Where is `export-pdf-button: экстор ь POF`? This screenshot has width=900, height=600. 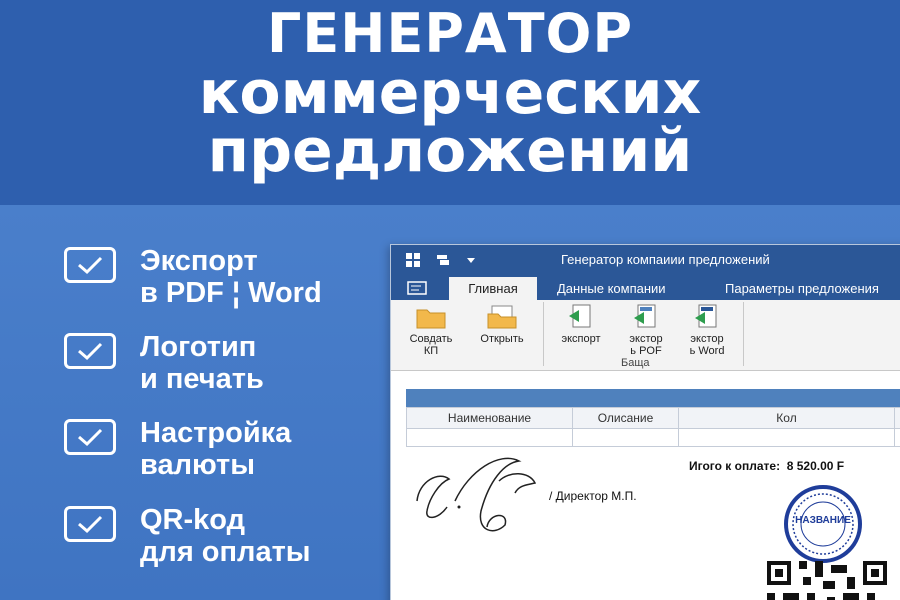
export-pdf-button: экстор ь POF is located at coordinates (646, 330).